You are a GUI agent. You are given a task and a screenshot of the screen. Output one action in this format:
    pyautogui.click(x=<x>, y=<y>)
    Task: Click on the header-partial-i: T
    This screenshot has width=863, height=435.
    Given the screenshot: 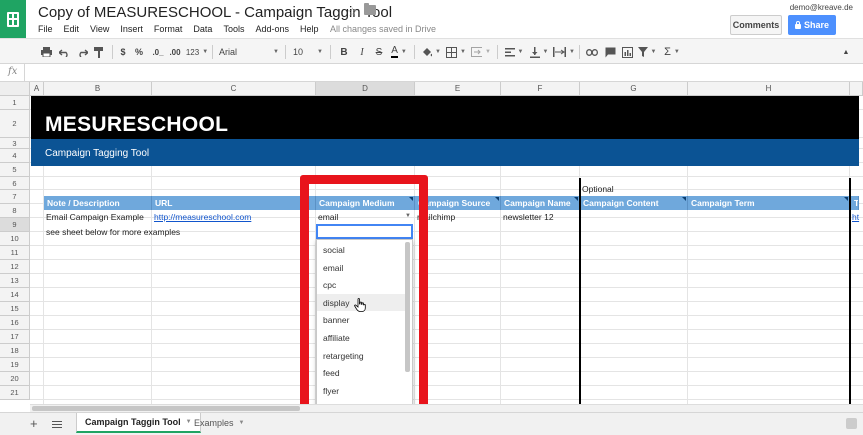 What is the action you would take?
    pyautogui.click(x=855, y=203)
    